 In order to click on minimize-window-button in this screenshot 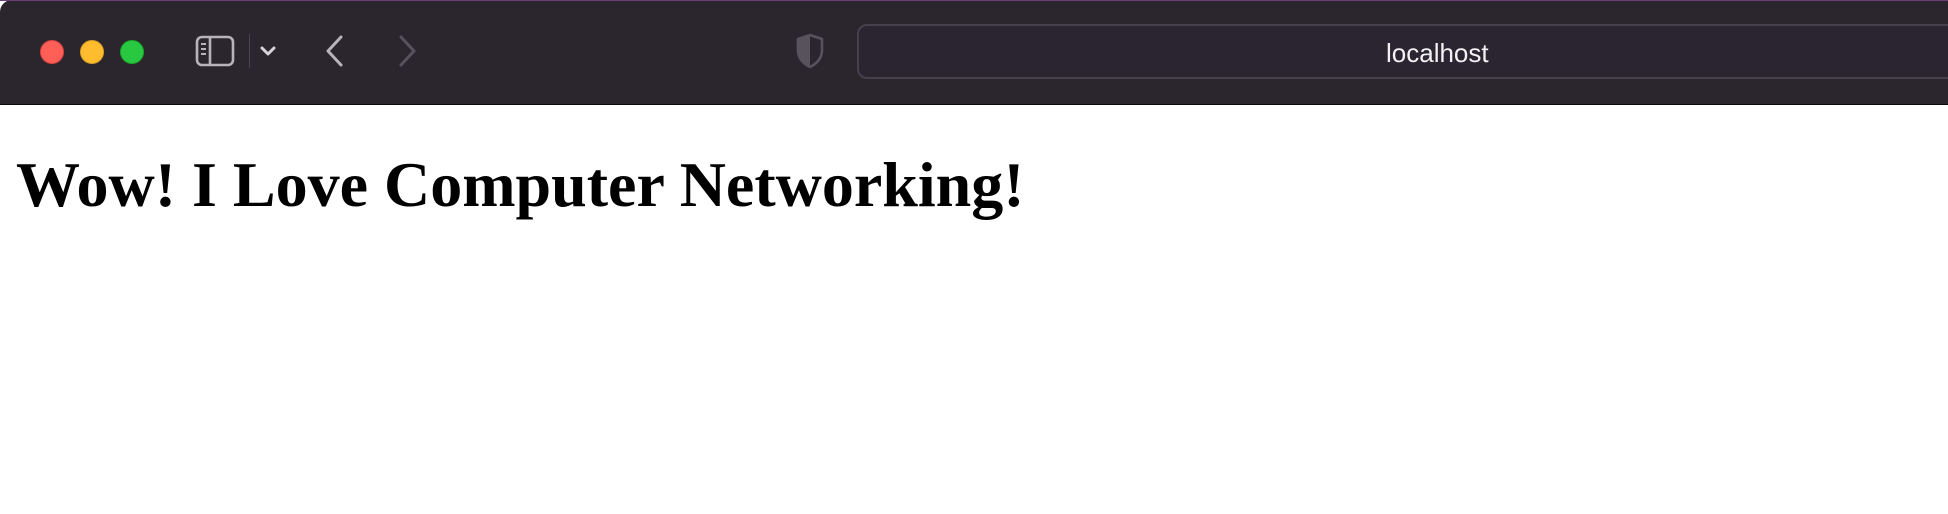, I will do `click(92, 52)`.